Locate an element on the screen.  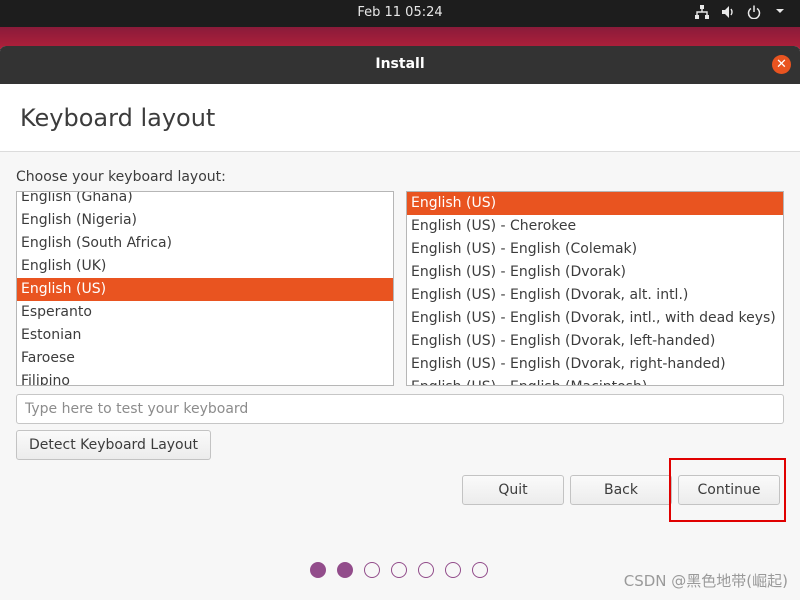
list-item: English (US) - Cherokee is located at coordinates (595, 226).